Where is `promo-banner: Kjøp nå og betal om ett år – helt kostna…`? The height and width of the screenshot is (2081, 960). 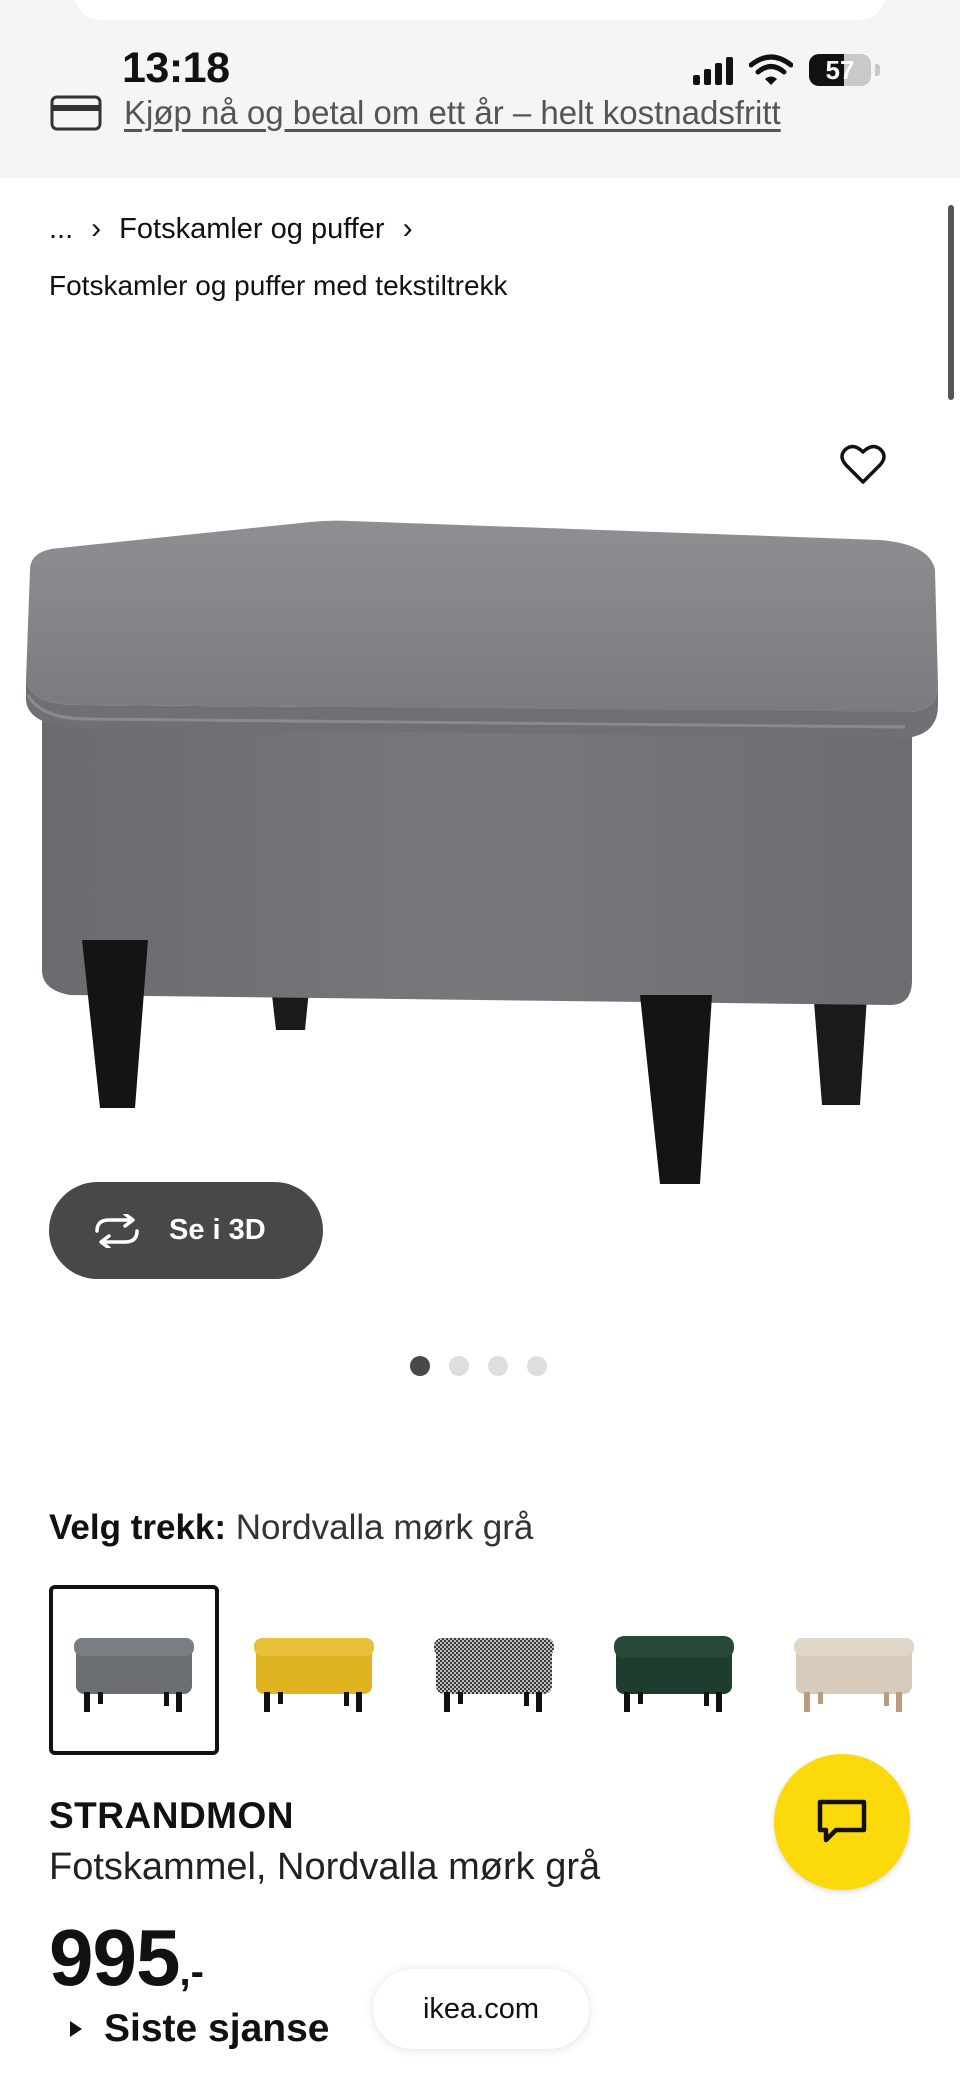
promo-banner: Kjøp nå og betal om ett år – helt kostna… is located at coordinates (415, 113).